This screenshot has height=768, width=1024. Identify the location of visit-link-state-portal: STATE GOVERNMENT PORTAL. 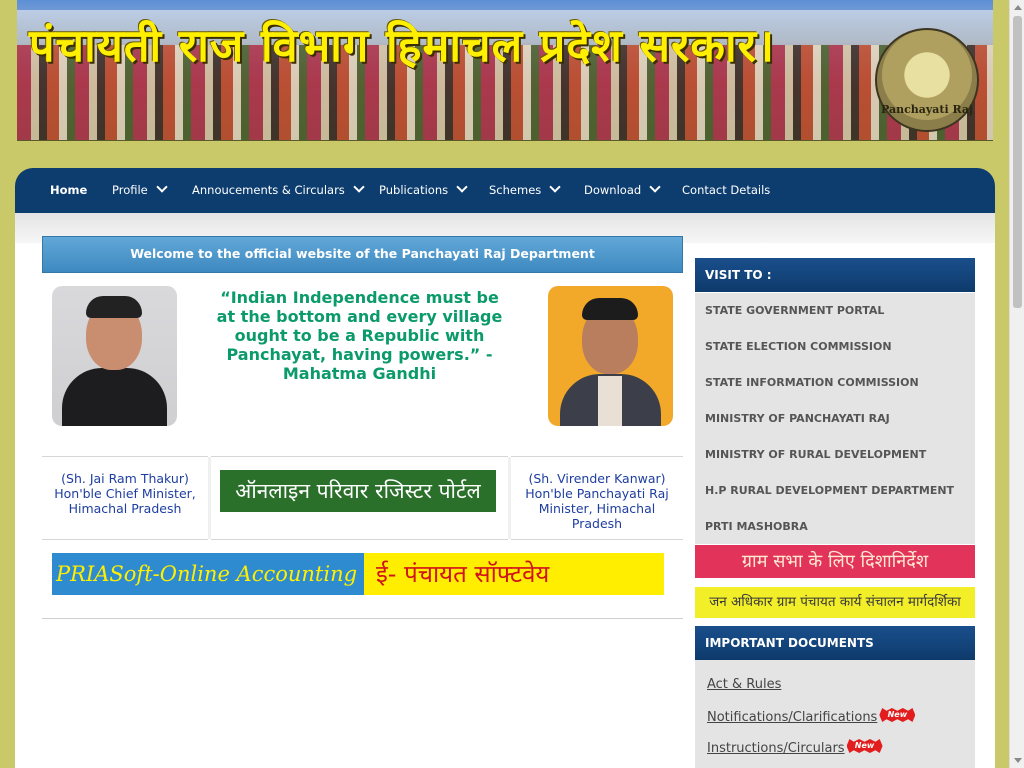
(794, 310).